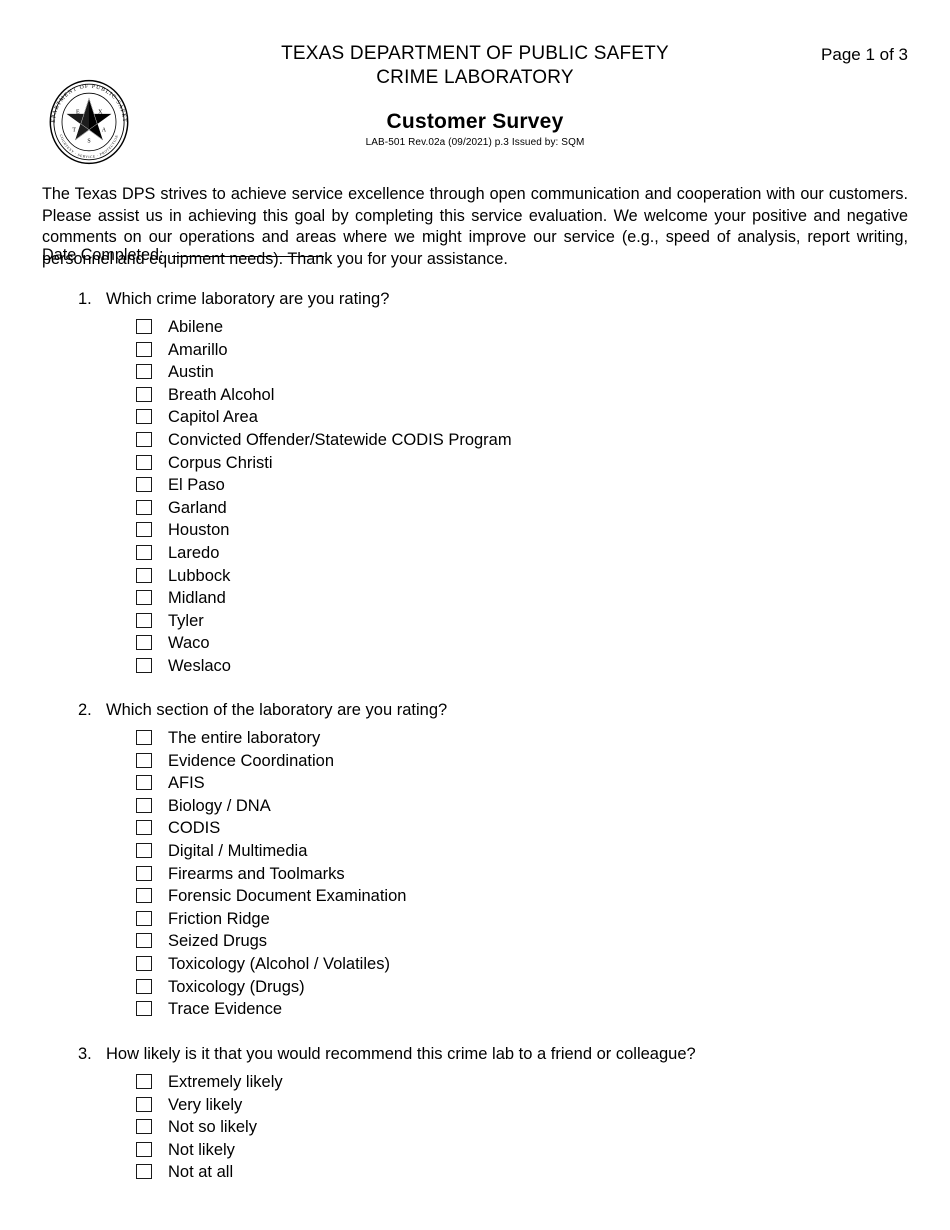  What do you see at coordinates (475, 941) in the screenshot?
I see `option-row: Seized Drugs` at bounding box center [475, 941].